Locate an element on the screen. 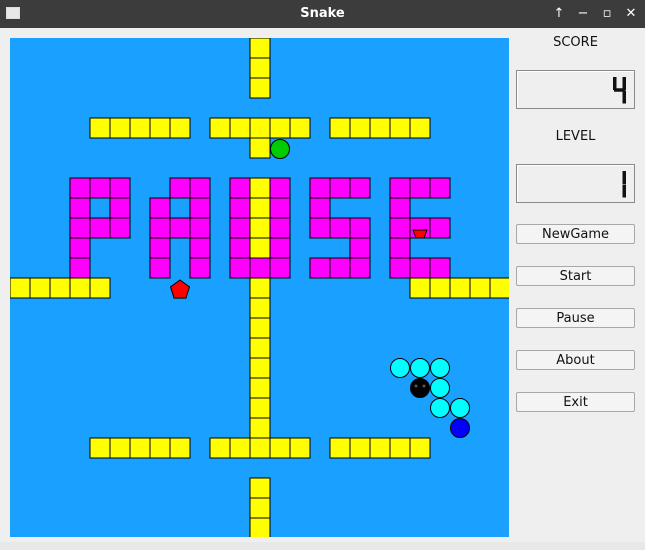  score-digits is located at coordinates (619, 90).